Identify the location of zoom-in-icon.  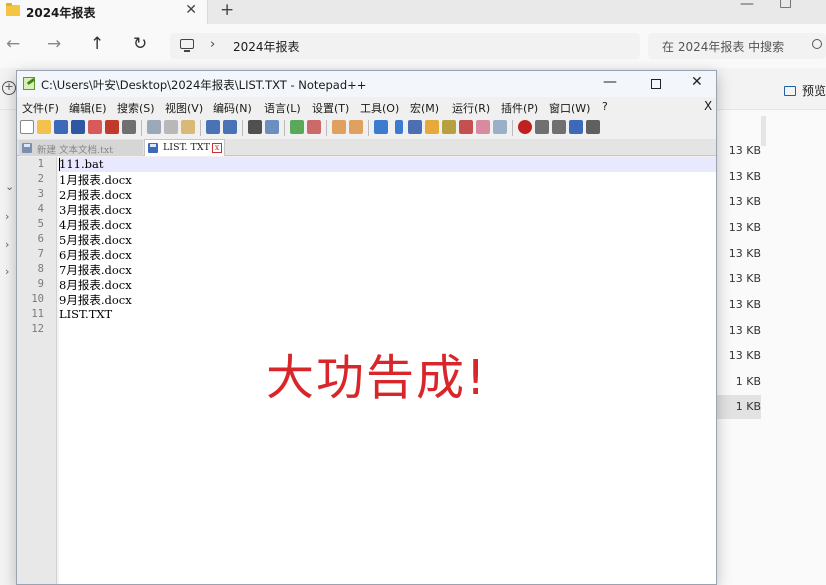
(297, 127).